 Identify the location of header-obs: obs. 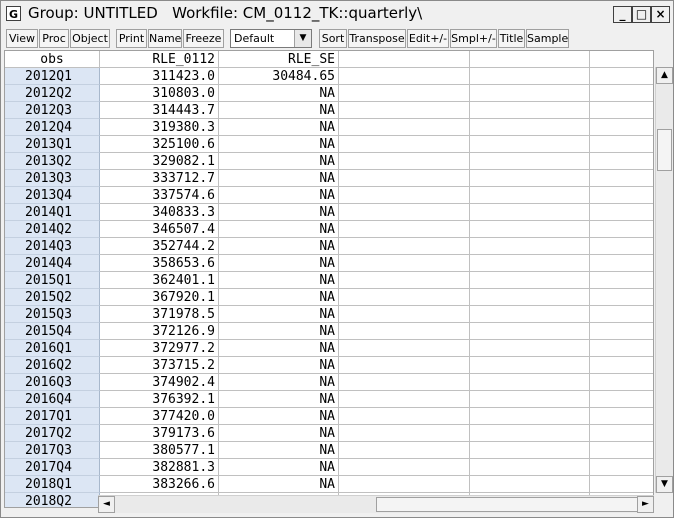
(52, 59).